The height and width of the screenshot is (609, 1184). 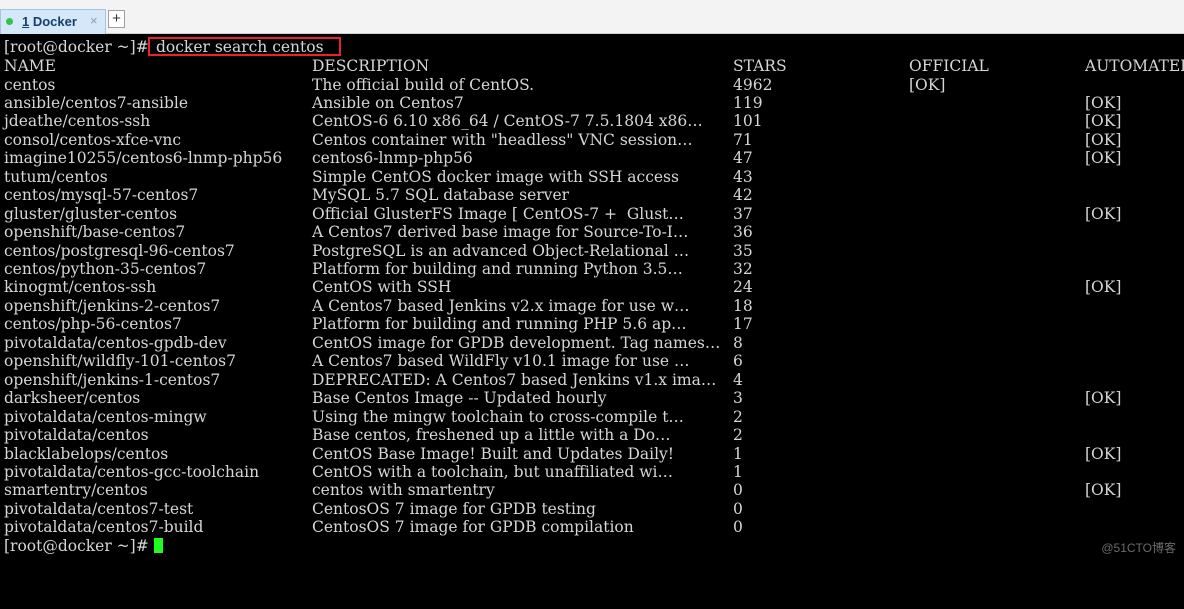 I want to click on row-description: centos6-lnmp-php56, so click(x=392, y=158).